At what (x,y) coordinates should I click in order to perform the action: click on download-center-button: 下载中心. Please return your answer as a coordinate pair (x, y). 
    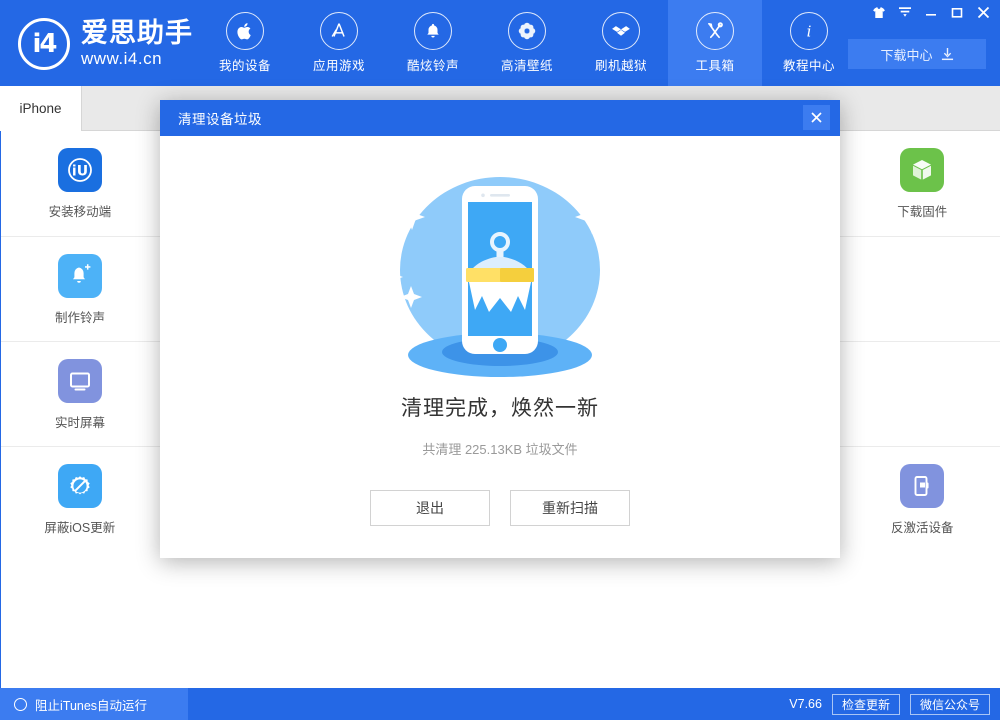
    Looking at the image, I should click on (917, 54).